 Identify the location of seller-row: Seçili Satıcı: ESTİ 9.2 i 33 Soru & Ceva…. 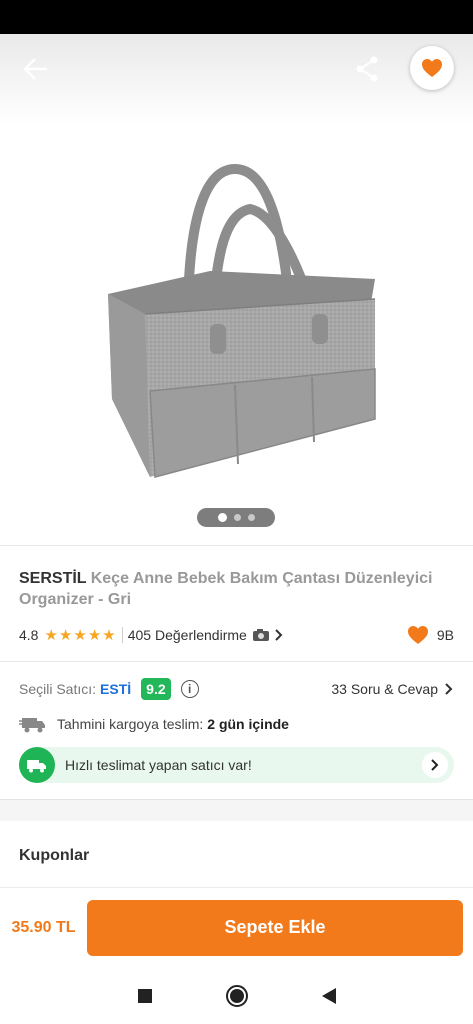
(236, 689).